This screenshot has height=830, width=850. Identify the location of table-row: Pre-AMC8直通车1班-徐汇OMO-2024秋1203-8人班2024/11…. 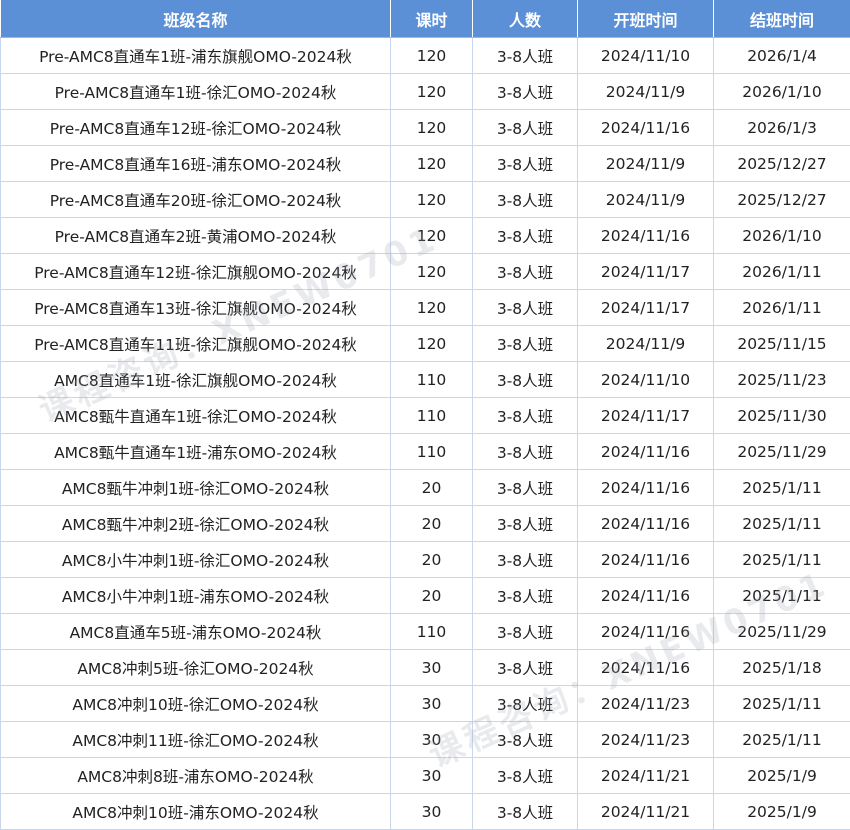
(425, 92).